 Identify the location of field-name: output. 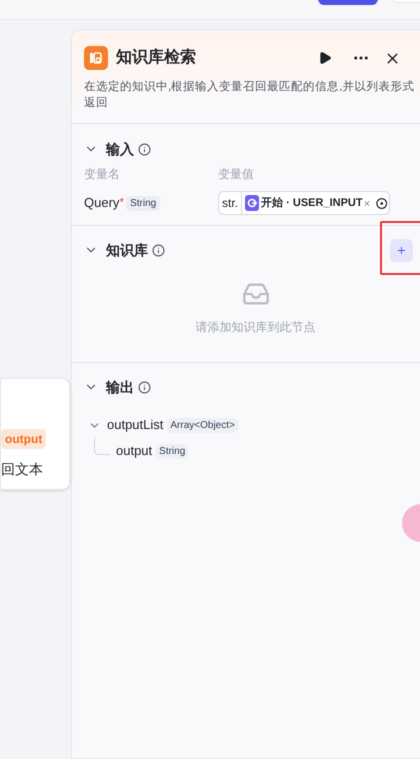
(134, 451).